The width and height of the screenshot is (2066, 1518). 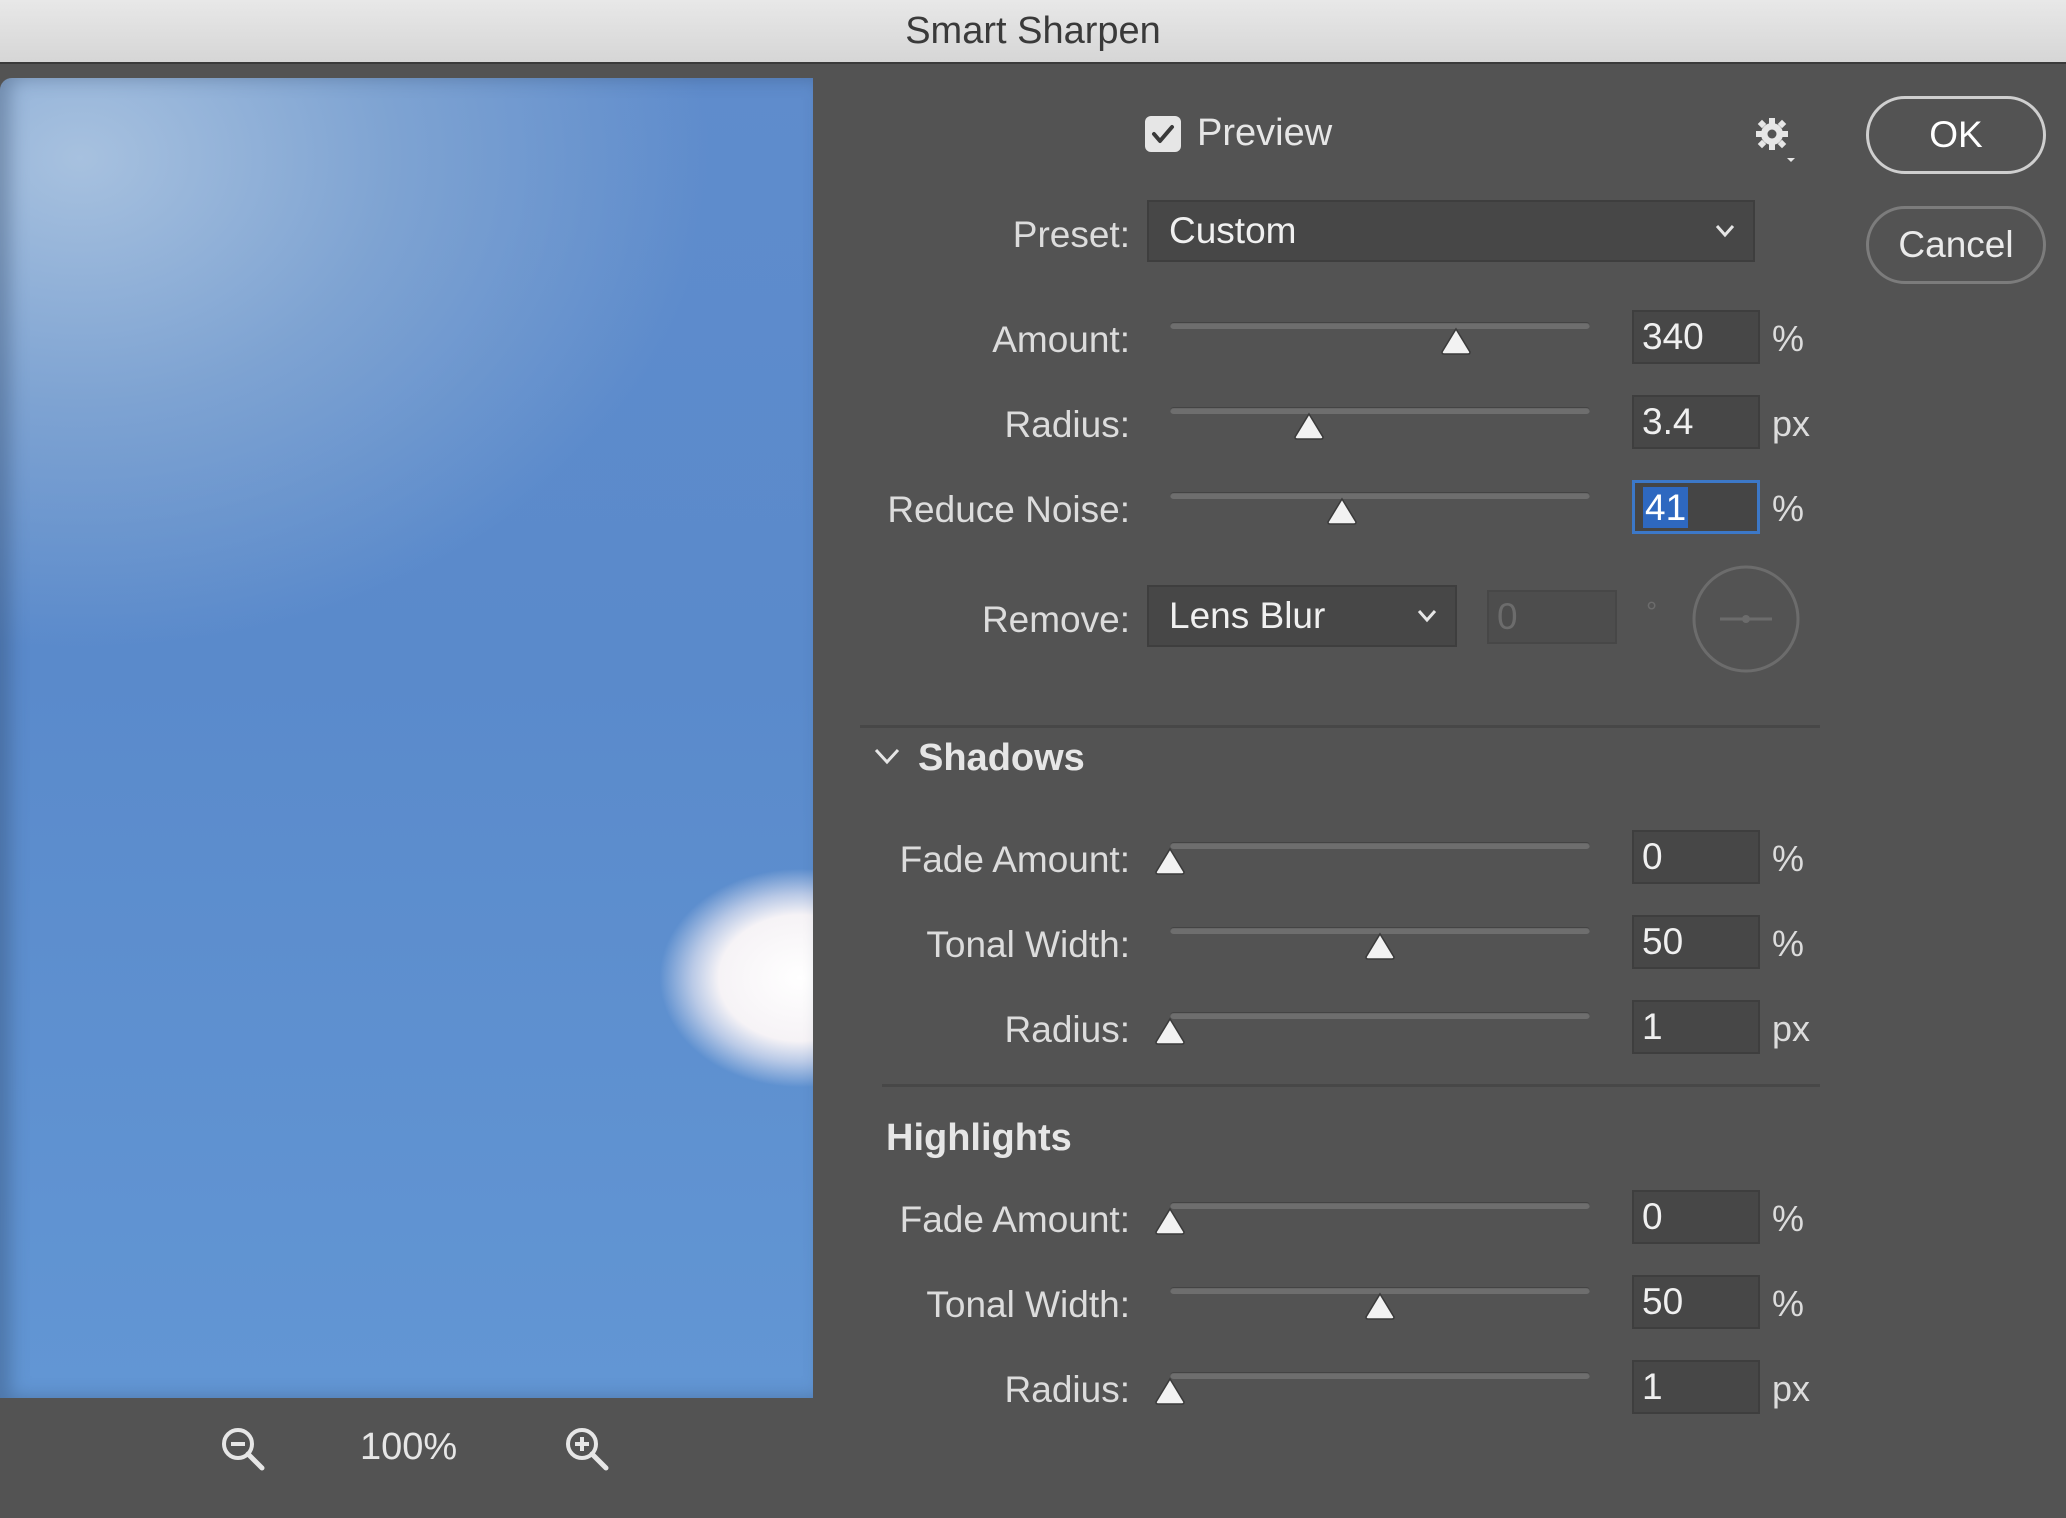 What do you see at coordinates (243, 1449) in the screenshot?
I see `zoom-out-icon` at bounding box center [243, 1449].